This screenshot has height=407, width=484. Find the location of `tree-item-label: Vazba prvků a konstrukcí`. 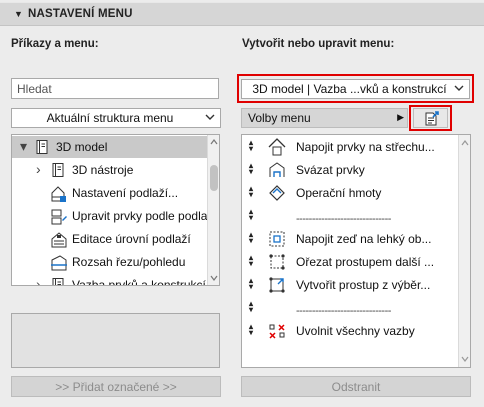

tree-item-label: Vazba prvků a konstrukcí is located at coordinates (139, 282).